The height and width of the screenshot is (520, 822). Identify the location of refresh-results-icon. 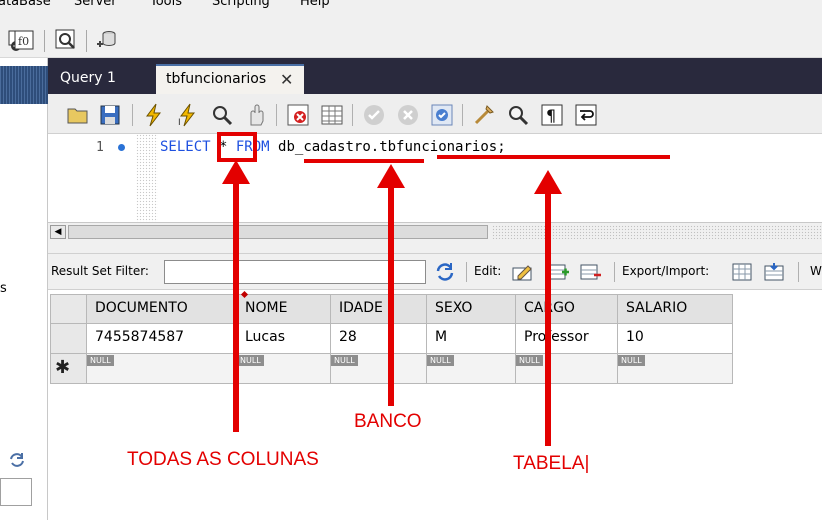
(445, 272).